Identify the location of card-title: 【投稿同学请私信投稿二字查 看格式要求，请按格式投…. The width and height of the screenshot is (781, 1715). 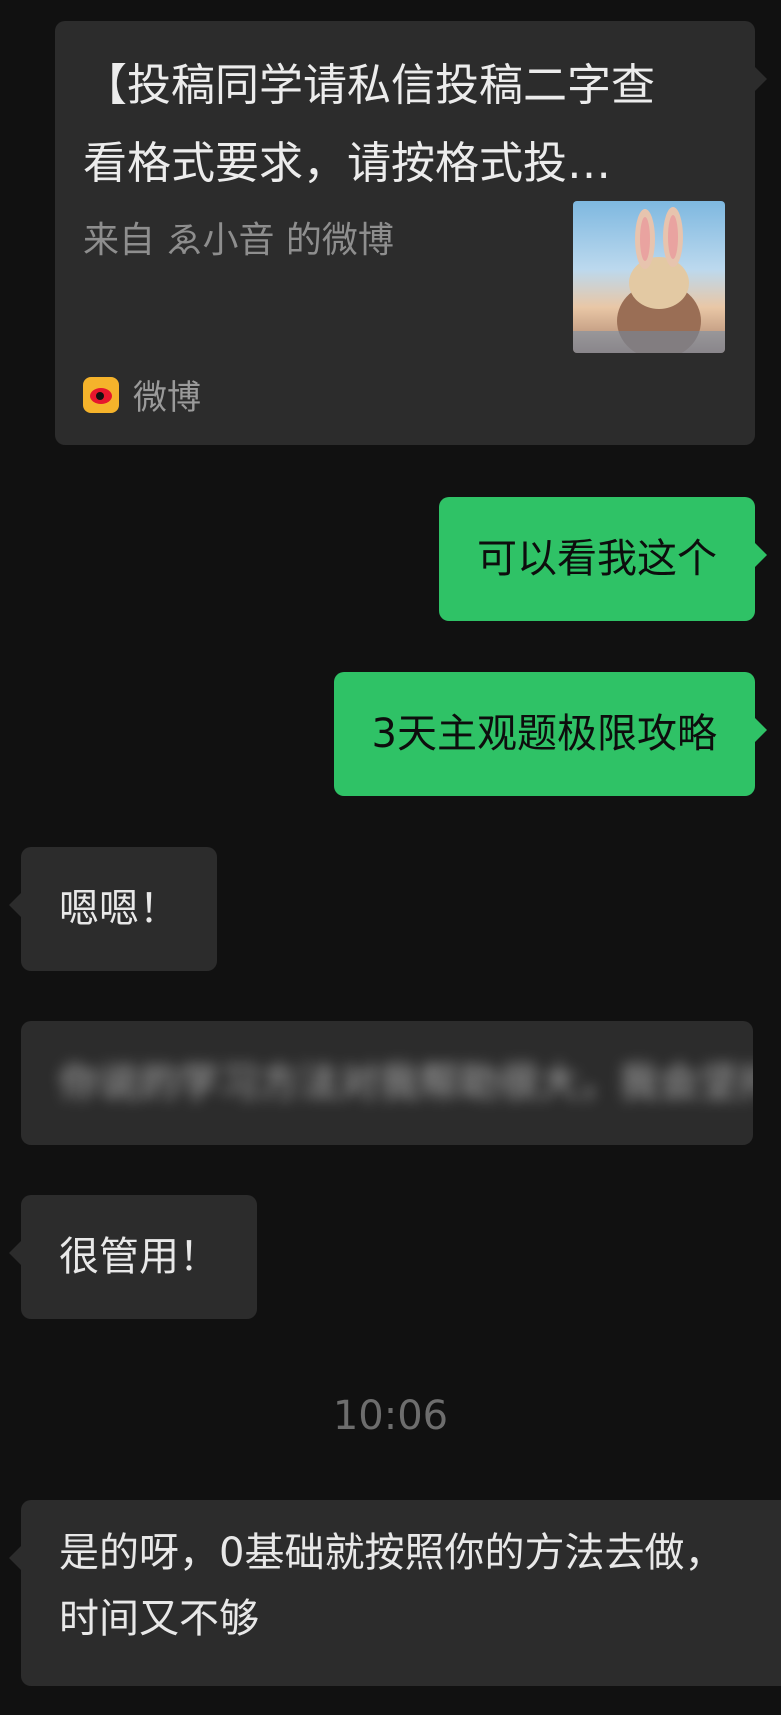
(403, 125).